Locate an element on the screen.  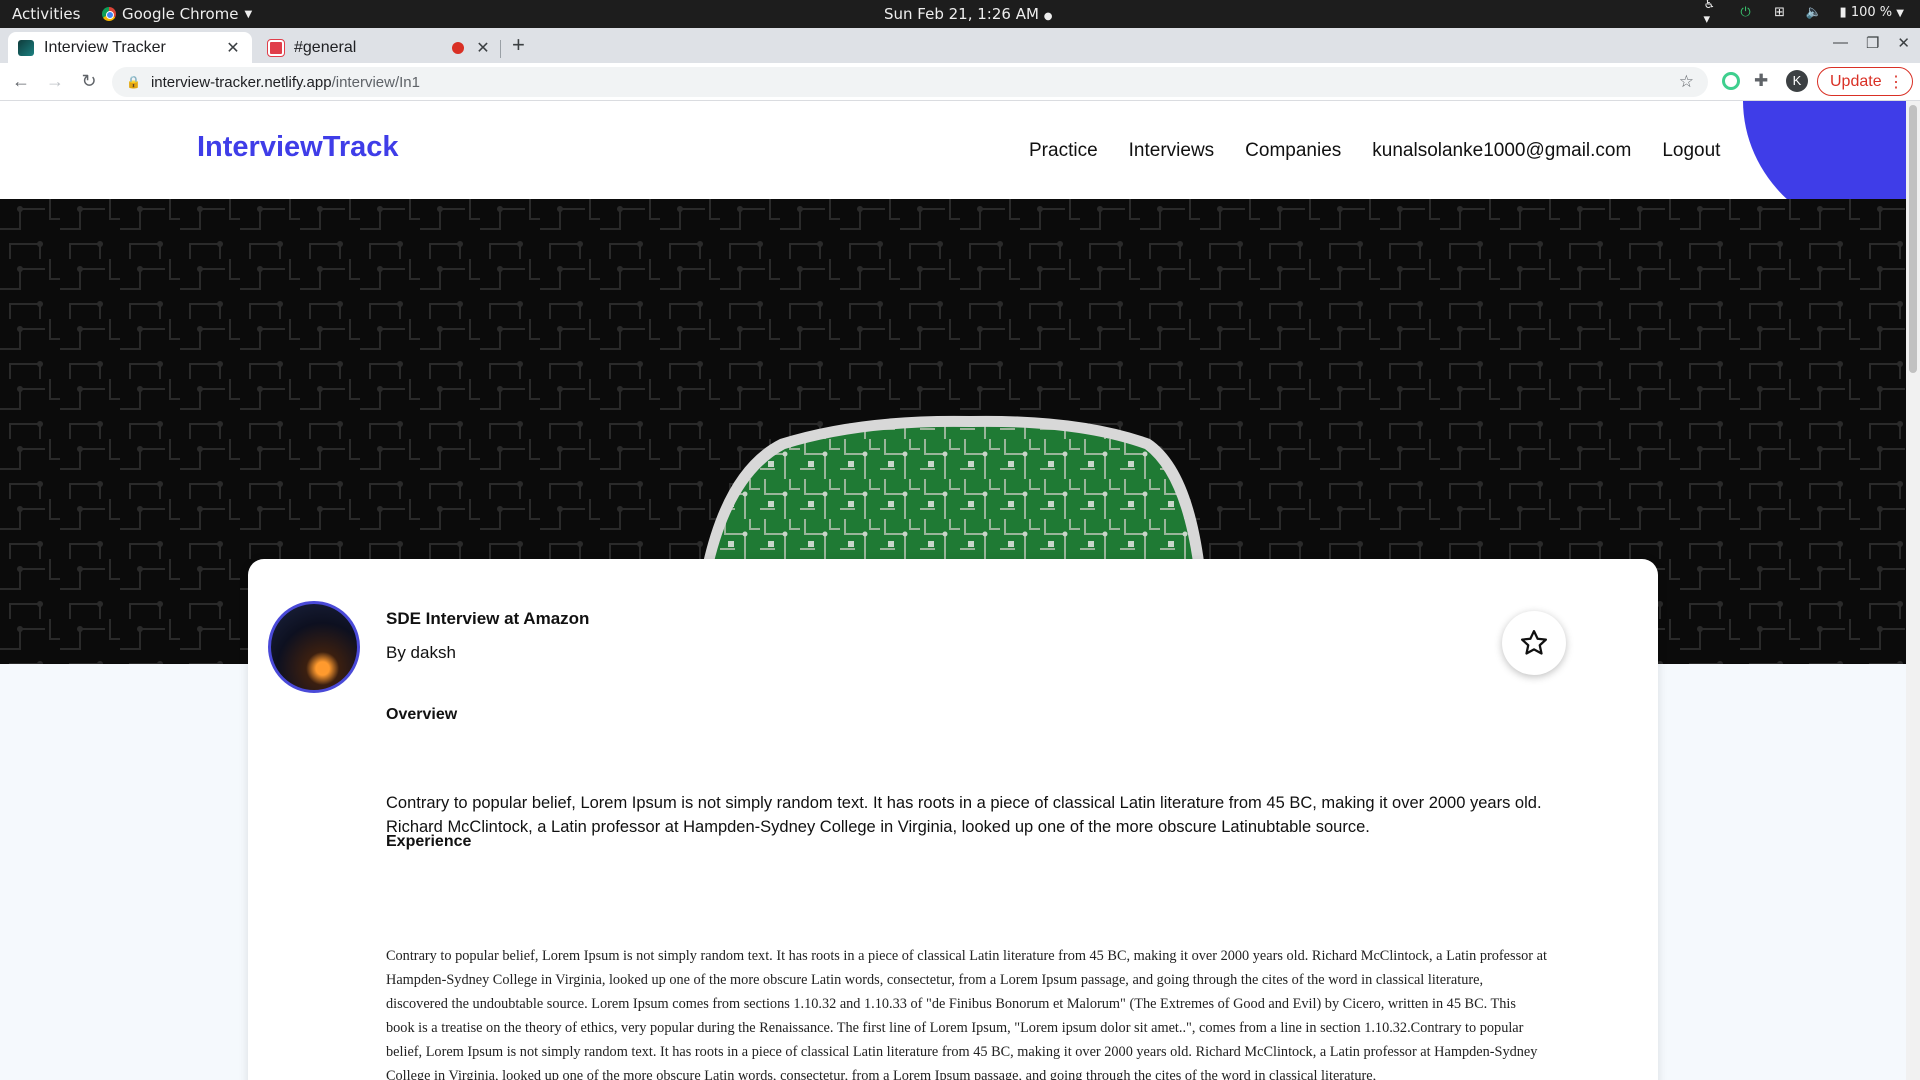
close-window-icon: ✕ is located at coordinates (1903, 43).